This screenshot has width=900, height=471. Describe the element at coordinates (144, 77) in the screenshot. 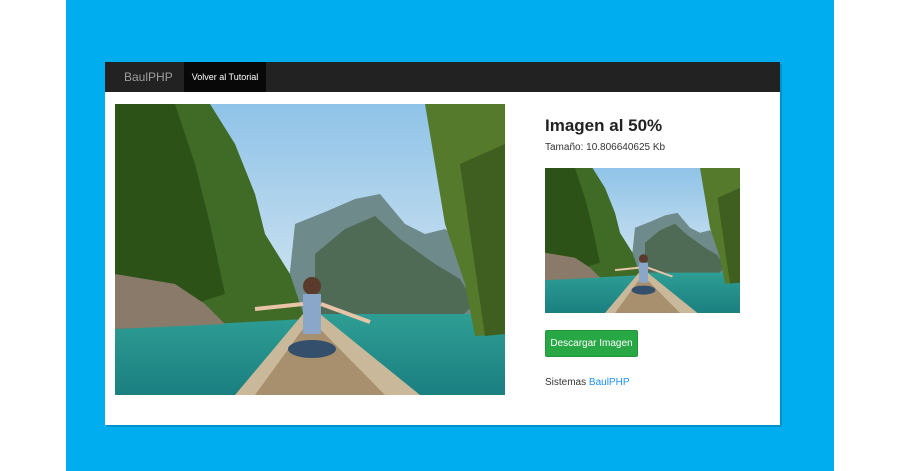

I see `navbar-brand: BaulPHP` at that location.